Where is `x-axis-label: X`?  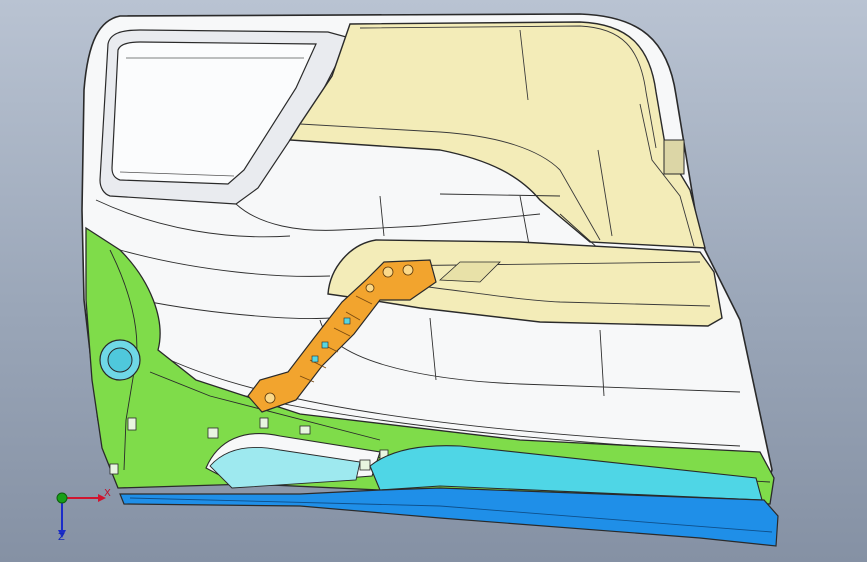 x-axis-label: X is located at coordinates (107, 493).